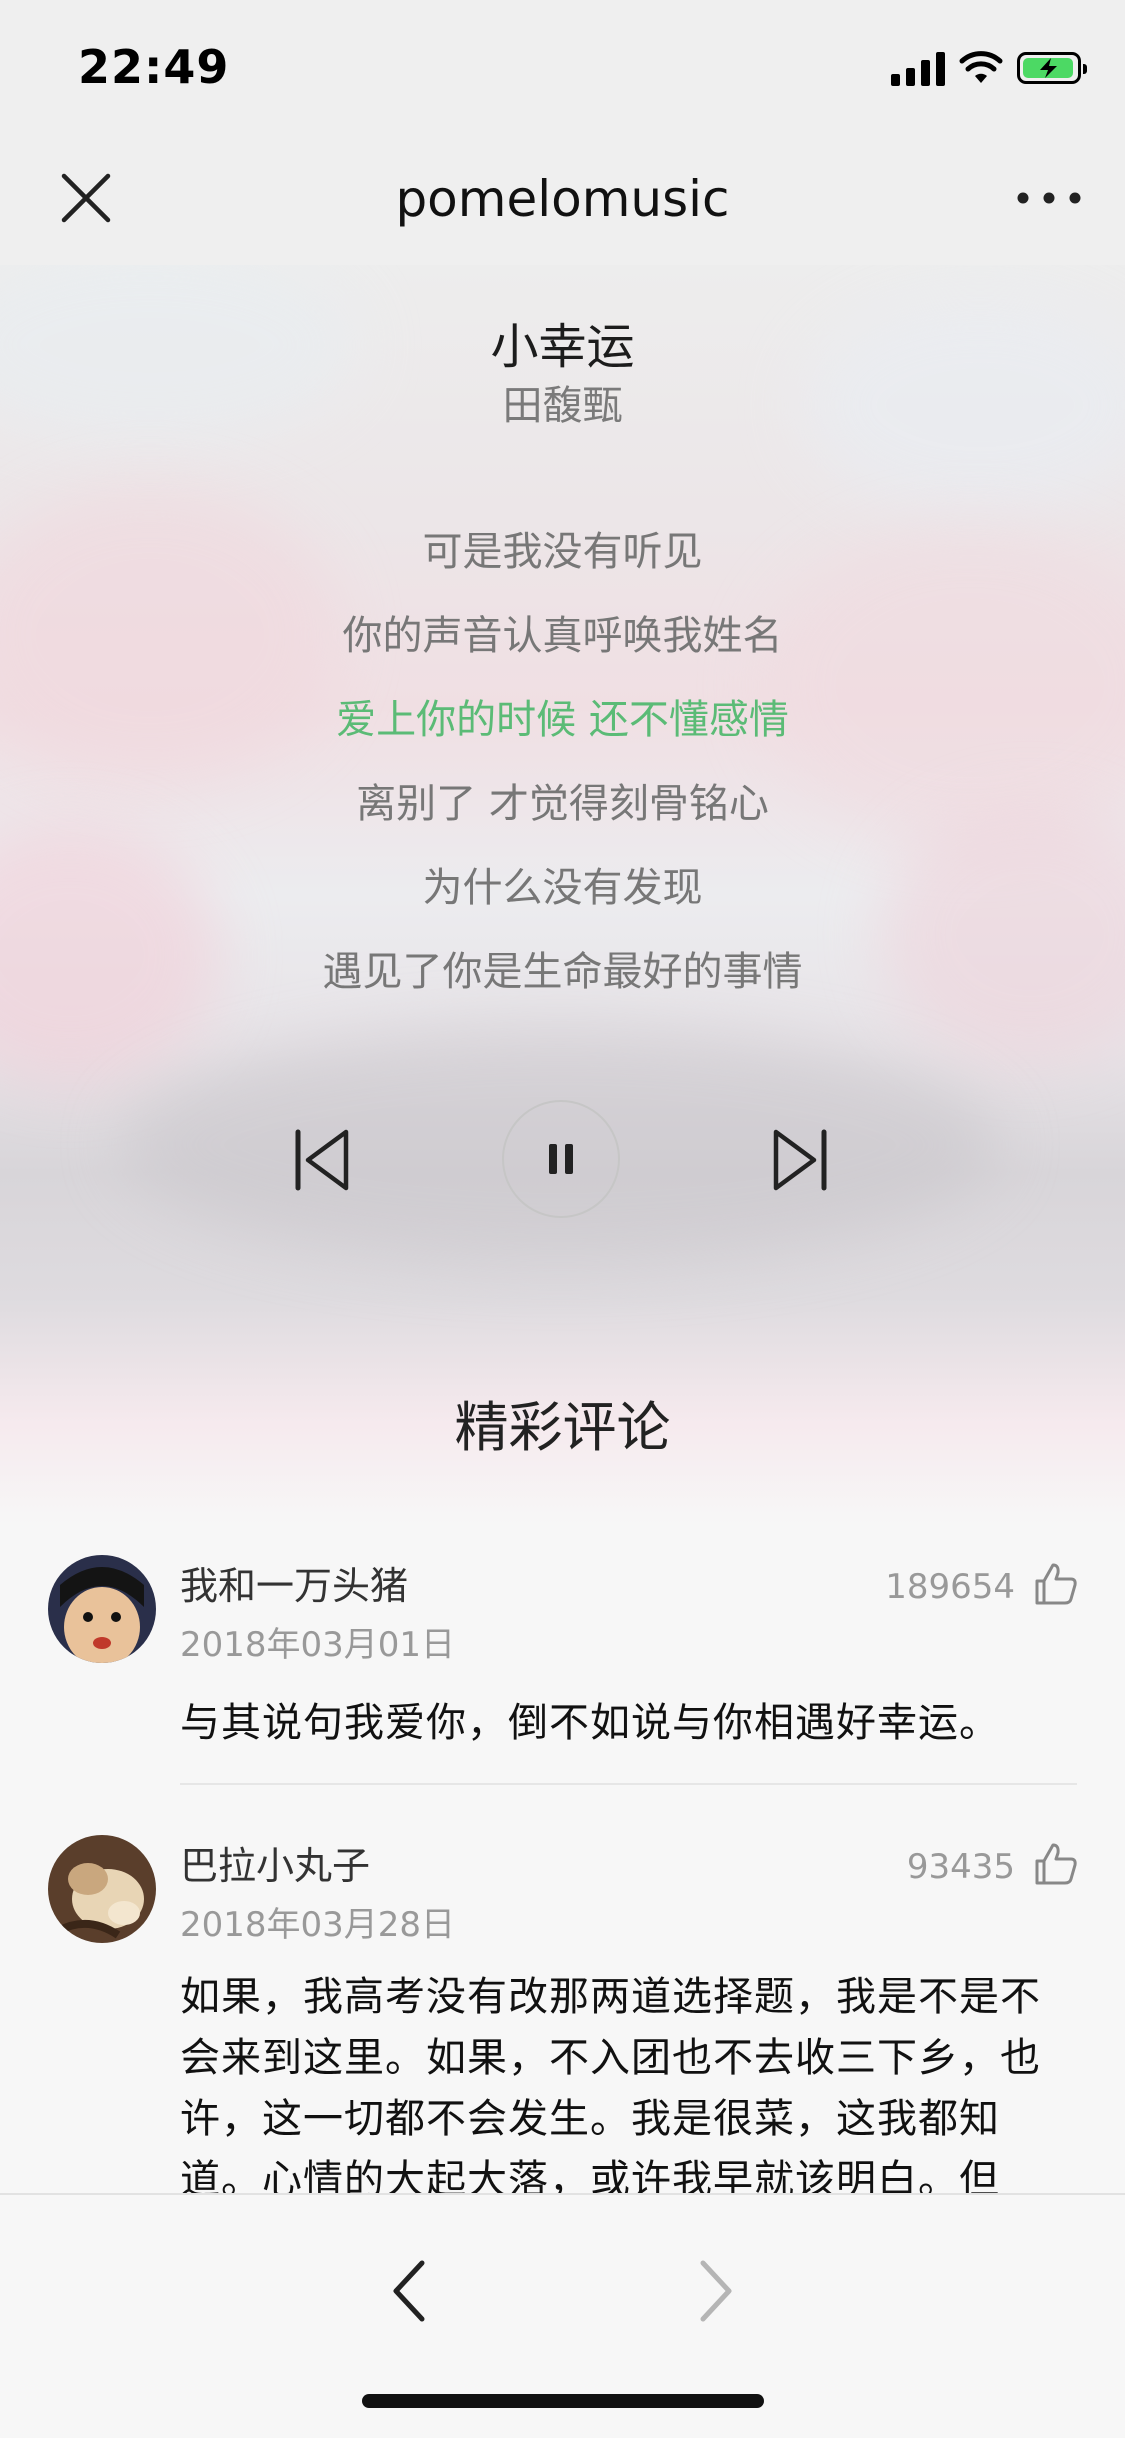 This screenshot has width=1125, height=2438. What do you see at coordinates (799, 1160) in the screenshot?
I see `next-icon` at bounding box center [799, 1160].